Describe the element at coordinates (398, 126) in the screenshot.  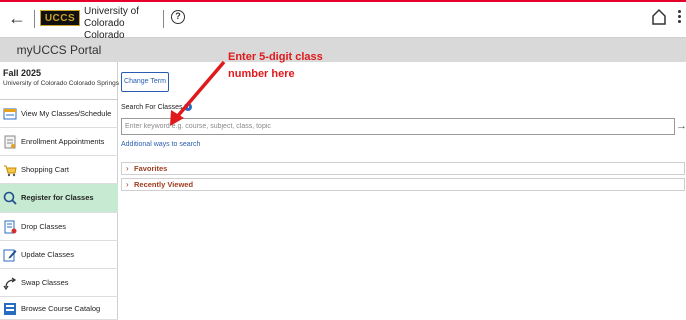
I see `search-input` at that location.